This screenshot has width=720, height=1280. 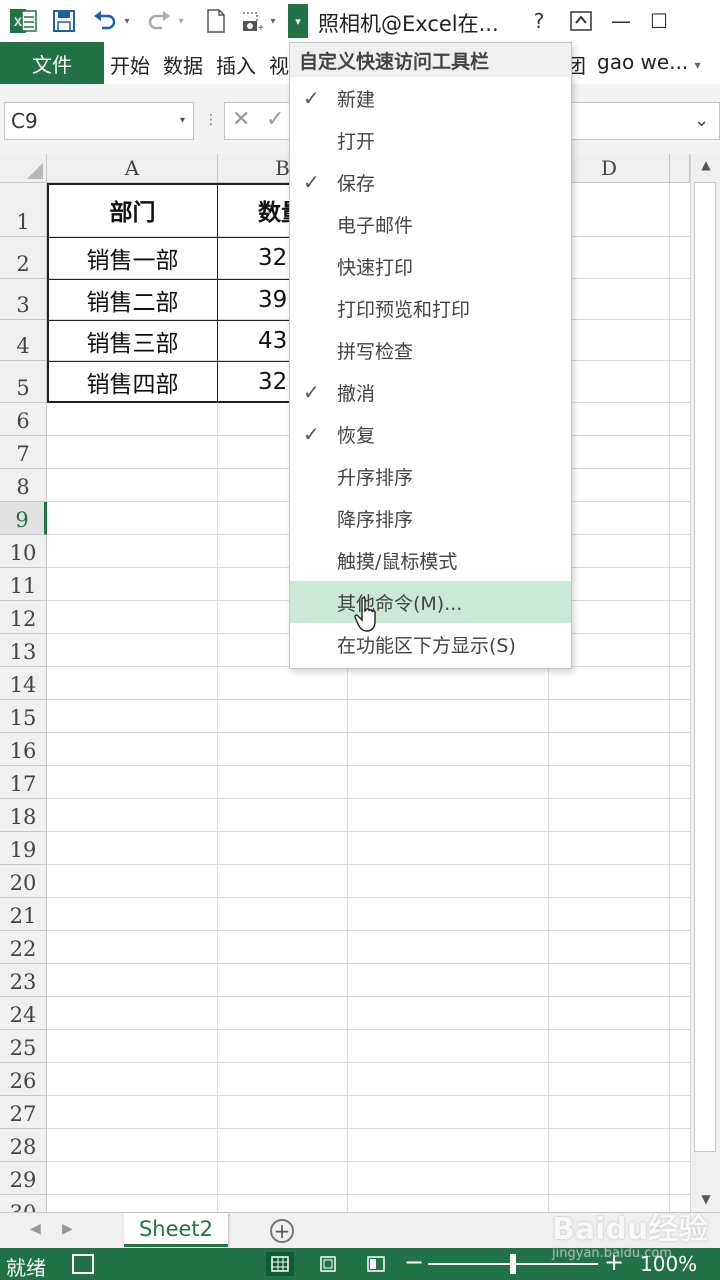 What do you see at coordinates (23, 485) in the screenshot?
I see `row-header-8: 8` at bounding box center [23, 485].